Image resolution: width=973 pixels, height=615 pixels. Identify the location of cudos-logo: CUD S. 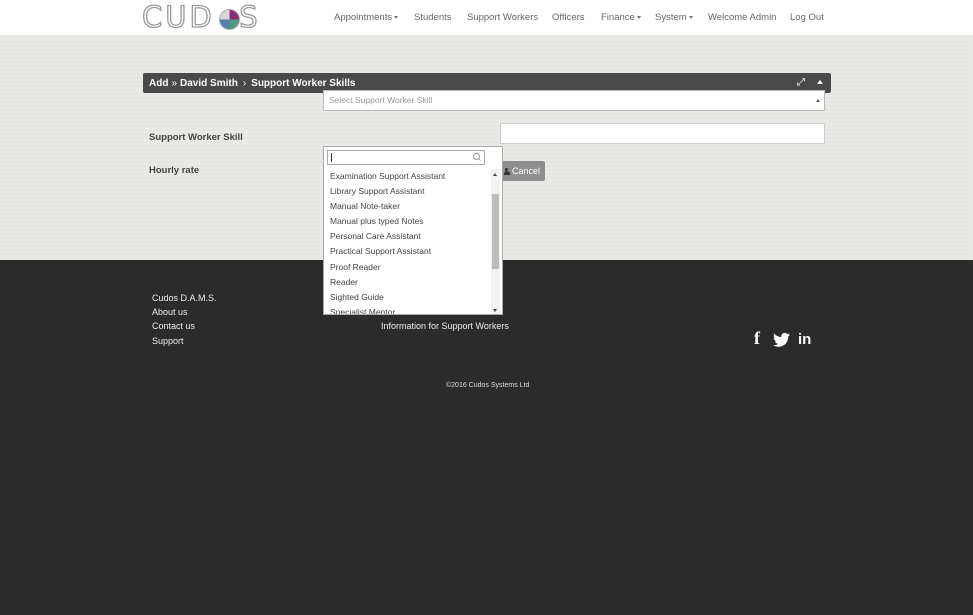
(203, 17).